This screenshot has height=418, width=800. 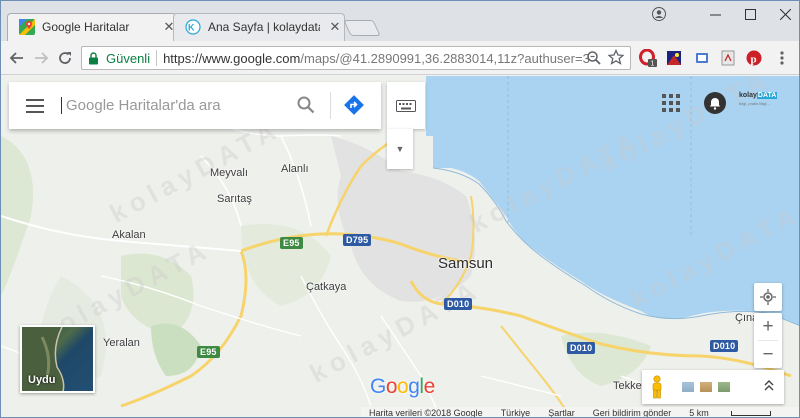 I want to click on svg-text: 1, so click(x=653, y=64).